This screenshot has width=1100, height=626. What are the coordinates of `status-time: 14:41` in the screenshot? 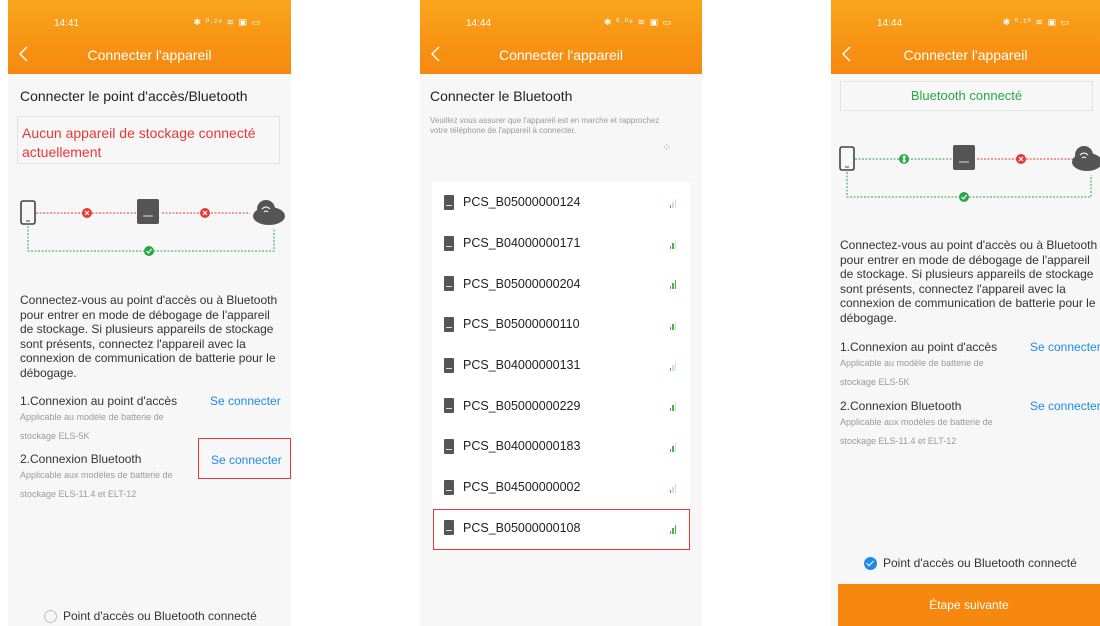 It's located at (67, 23).